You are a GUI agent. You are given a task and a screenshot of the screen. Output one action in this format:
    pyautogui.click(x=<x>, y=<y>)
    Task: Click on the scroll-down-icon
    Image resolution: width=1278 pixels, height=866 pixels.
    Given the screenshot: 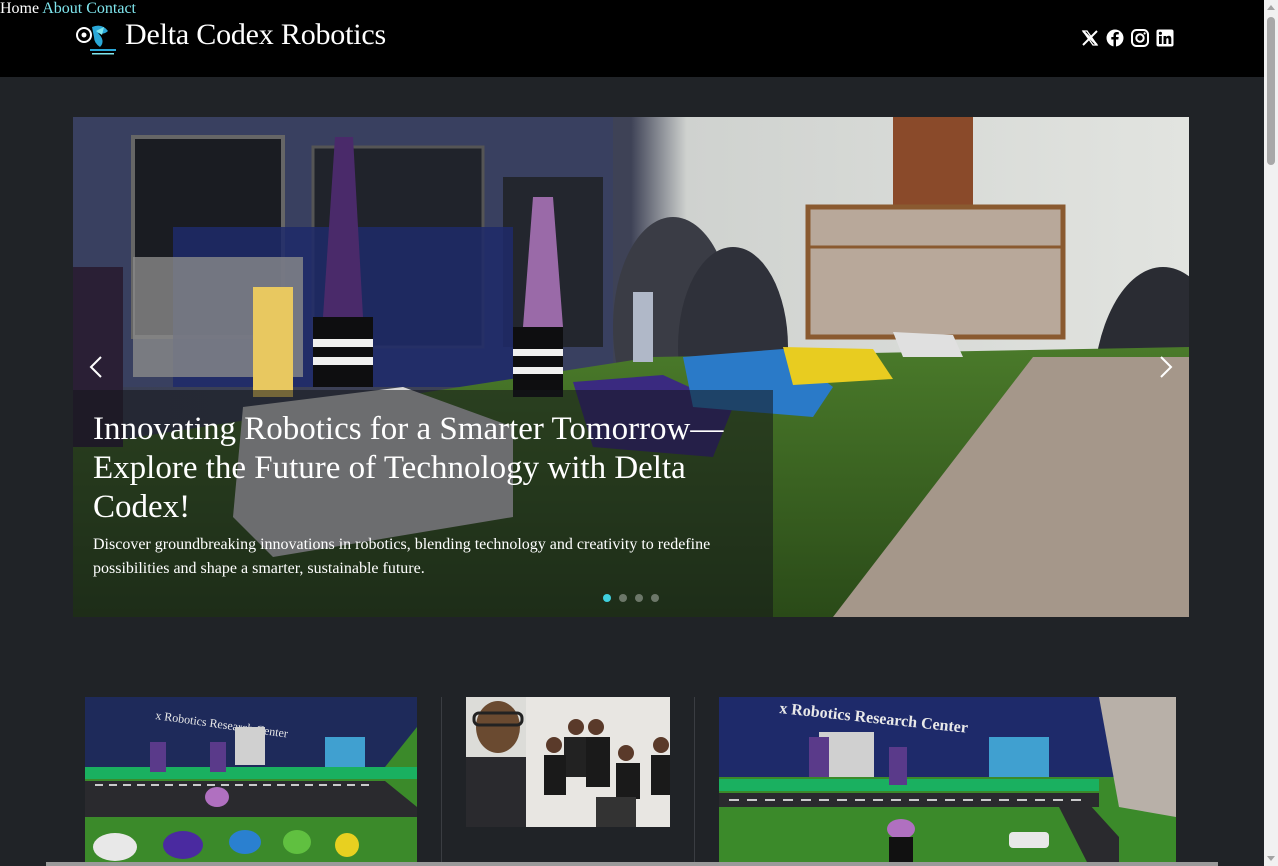 What is the action you would take?
    pyautogui.click(x=1271, y=858)
    